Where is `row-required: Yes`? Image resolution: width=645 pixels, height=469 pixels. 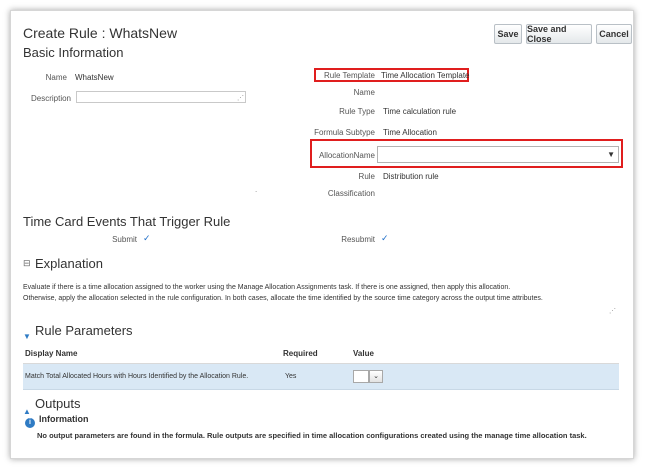 row-required: Yes is located at coordinates (291, 376).